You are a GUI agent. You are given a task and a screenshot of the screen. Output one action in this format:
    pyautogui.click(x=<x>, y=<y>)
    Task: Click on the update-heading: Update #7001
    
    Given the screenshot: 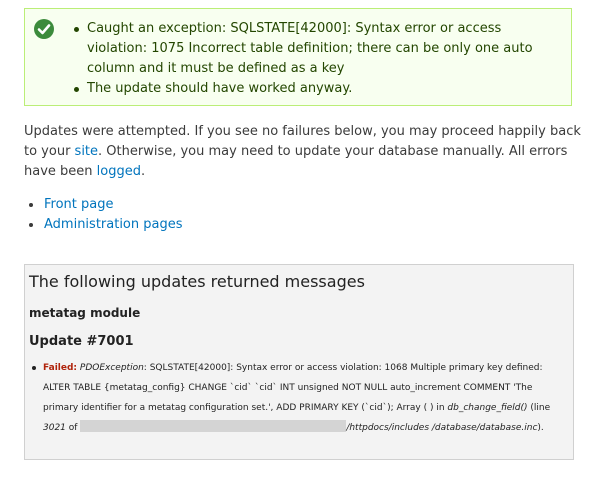 What is the action you would take?
    pyautogui.click(x=81, y=341)
    